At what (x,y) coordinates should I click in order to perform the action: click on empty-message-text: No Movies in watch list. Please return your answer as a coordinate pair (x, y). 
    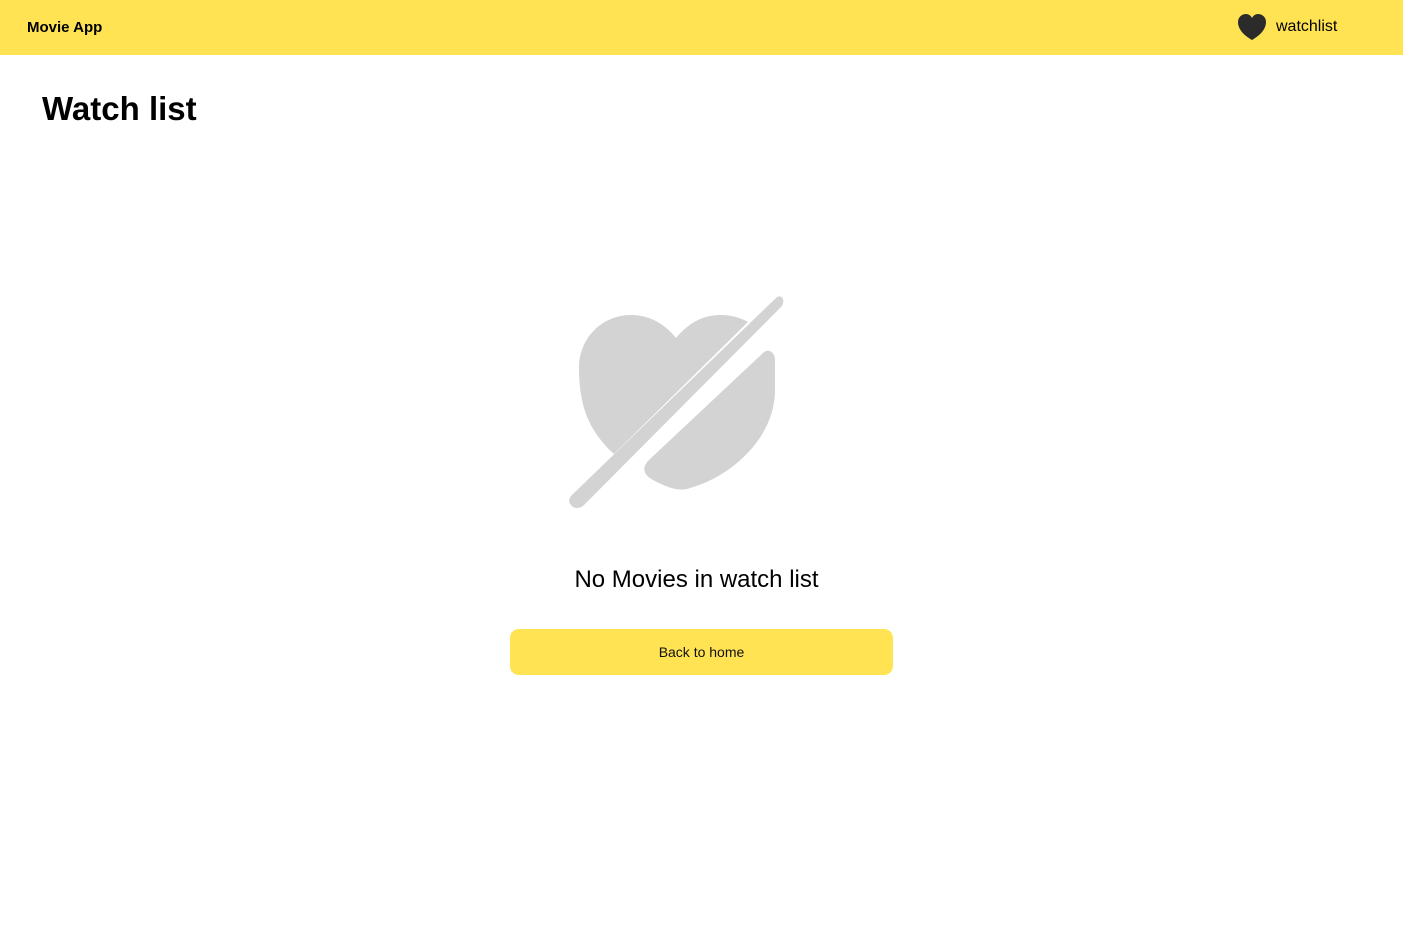
    Looking at the image, I should click on (696, 579).